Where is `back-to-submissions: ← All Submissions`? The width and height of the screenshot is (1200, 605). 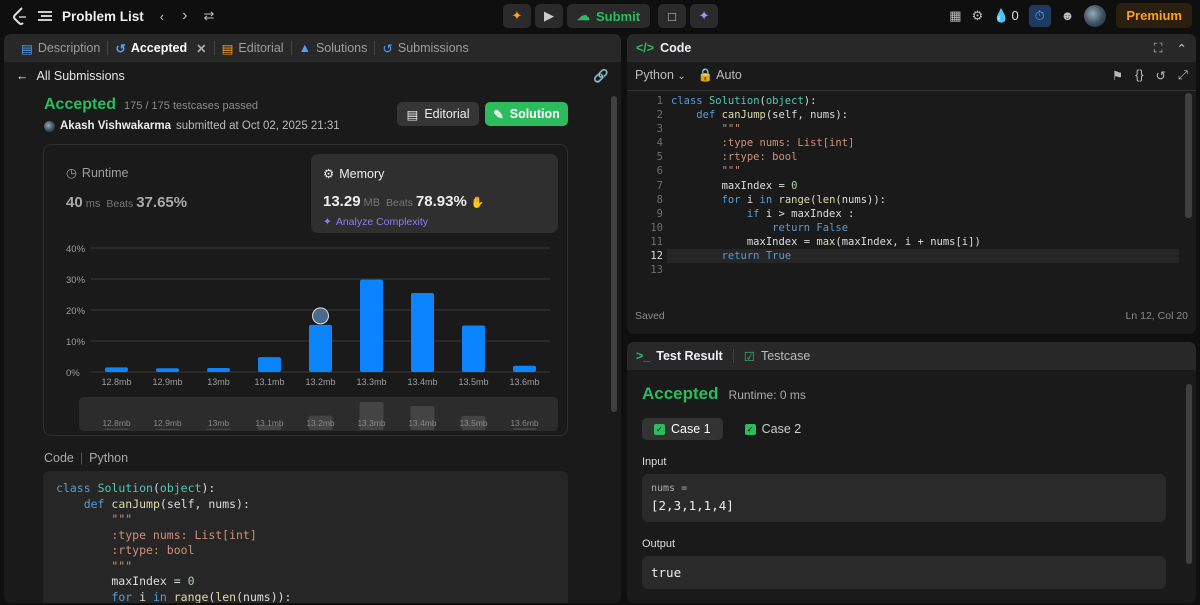
back-to-submissions: ← All Submissions is located at coordinates (70, 76).